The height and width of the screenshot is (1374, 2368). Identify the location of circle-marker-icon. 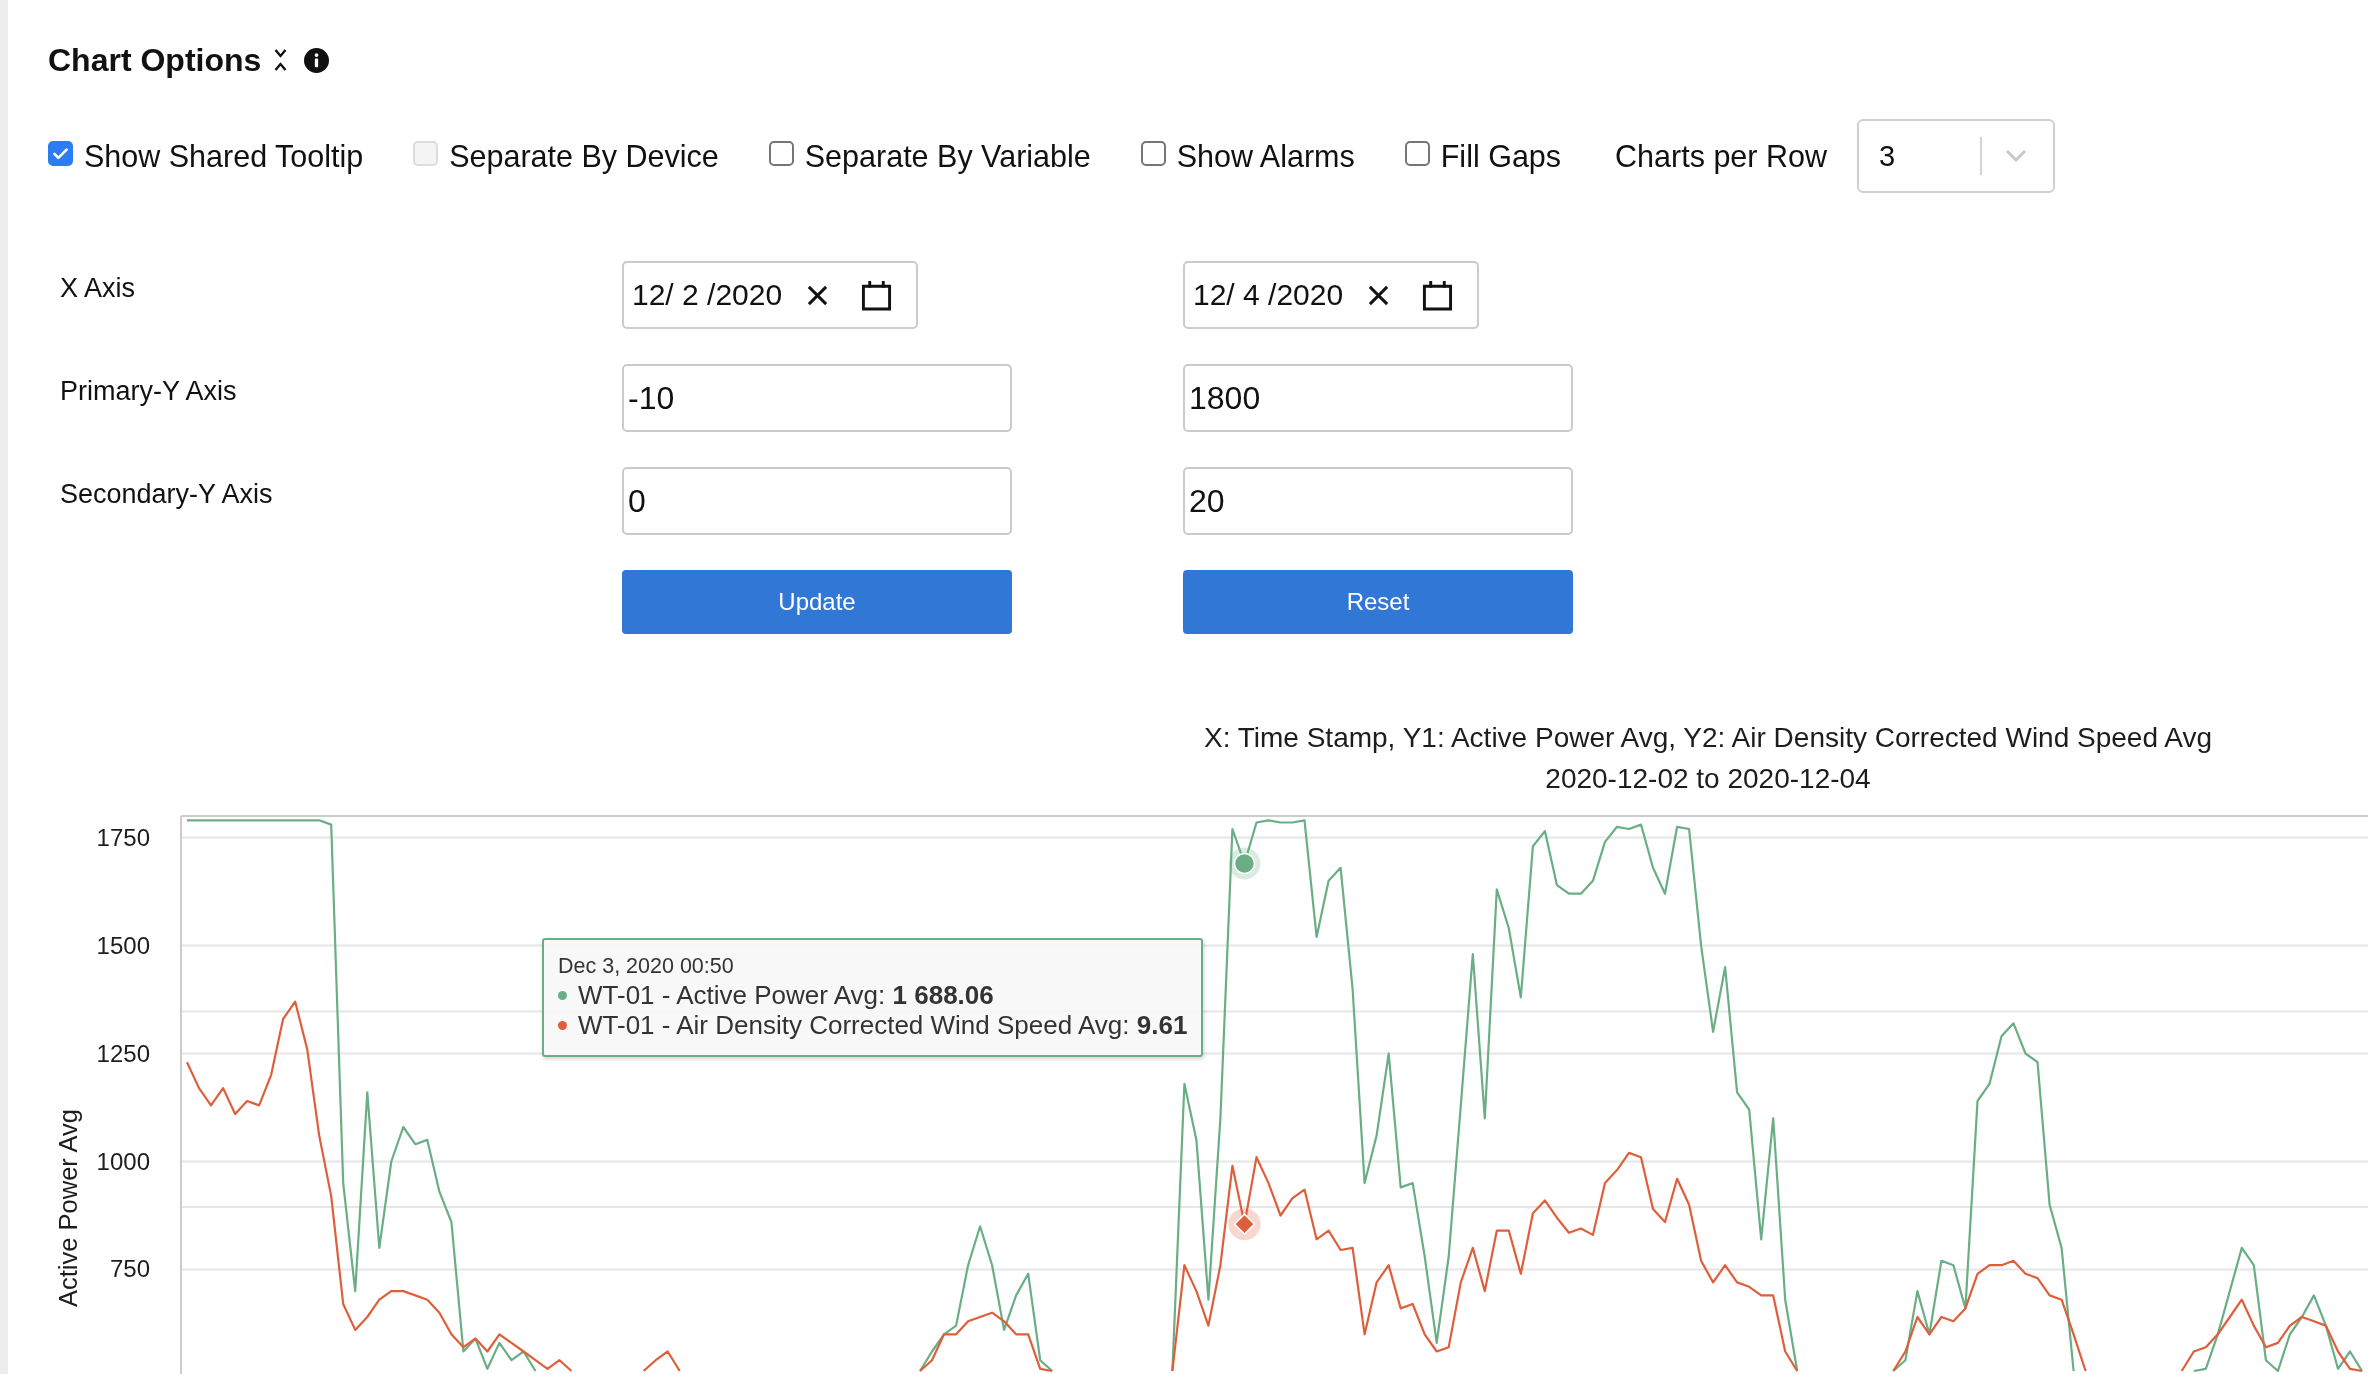
(1244, 863).